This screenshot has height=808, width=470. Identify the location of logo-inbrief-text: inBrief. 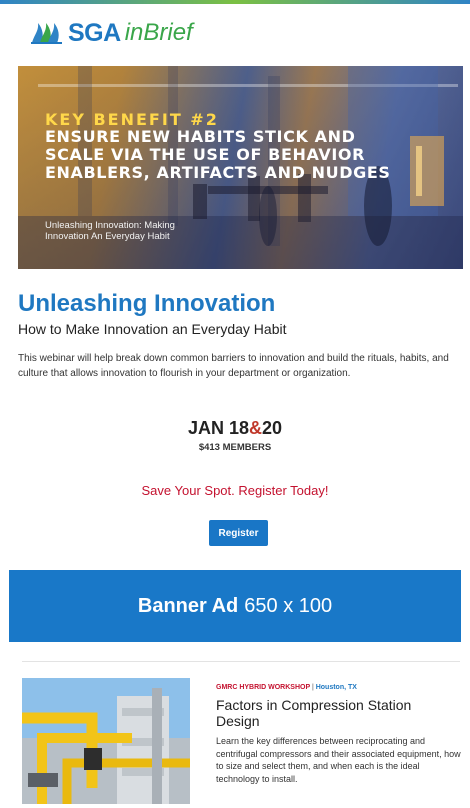
(158, 32).